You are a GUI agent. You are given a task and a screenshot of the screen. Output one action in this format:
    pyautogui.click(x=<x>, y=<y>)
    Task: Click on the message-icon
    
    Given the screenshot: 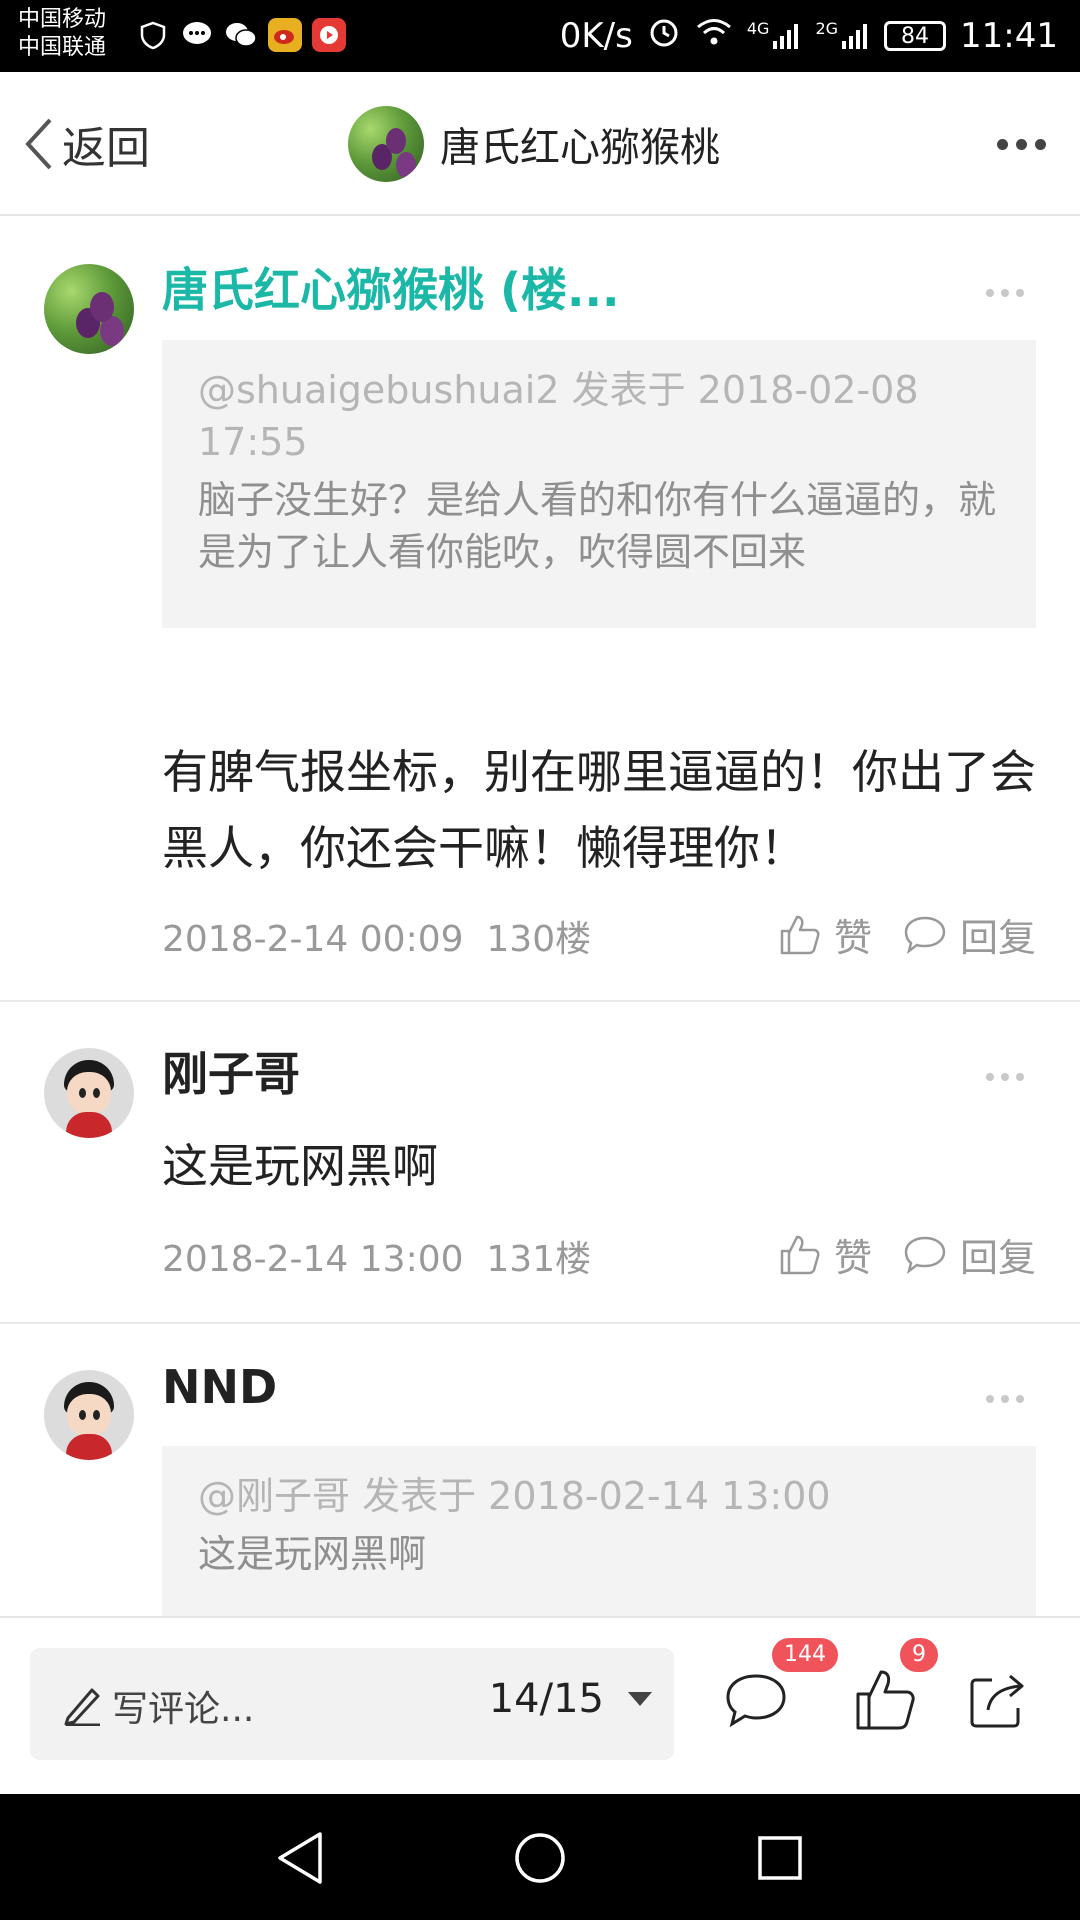 What is the action you would take?
    pyautogui.click(x=197, y=35)
    